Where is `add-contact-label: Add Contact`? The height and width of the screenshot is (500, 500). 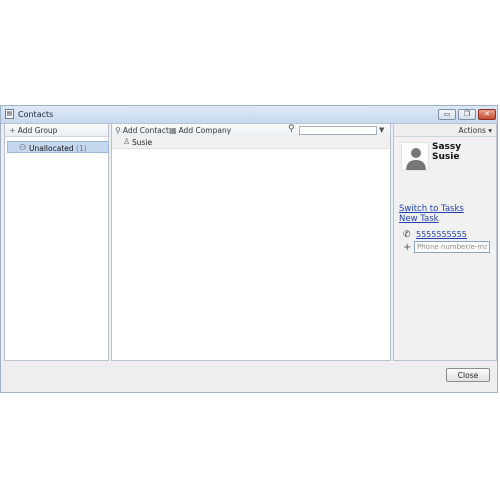 add-contact-label: Add Contact is located at coordinates (145, 130).